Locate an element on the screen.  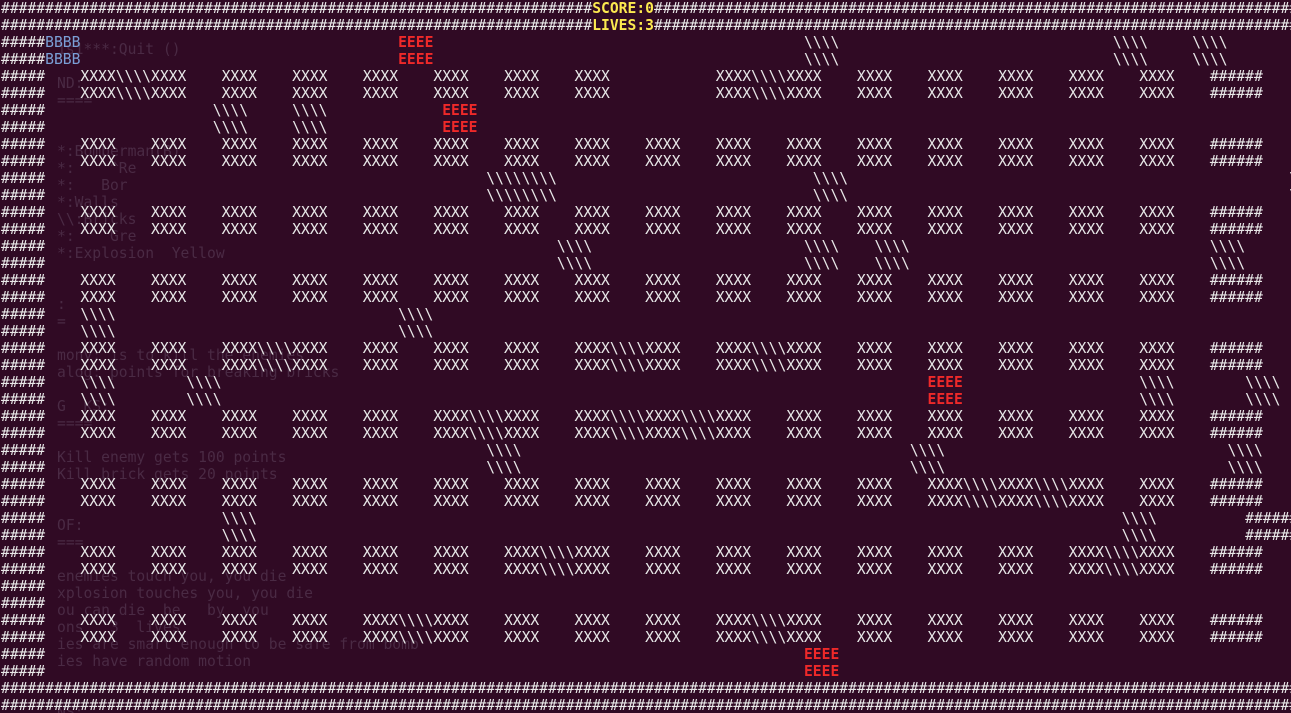
hud-text: LIVES:3 is located at coordinates (623, 25).